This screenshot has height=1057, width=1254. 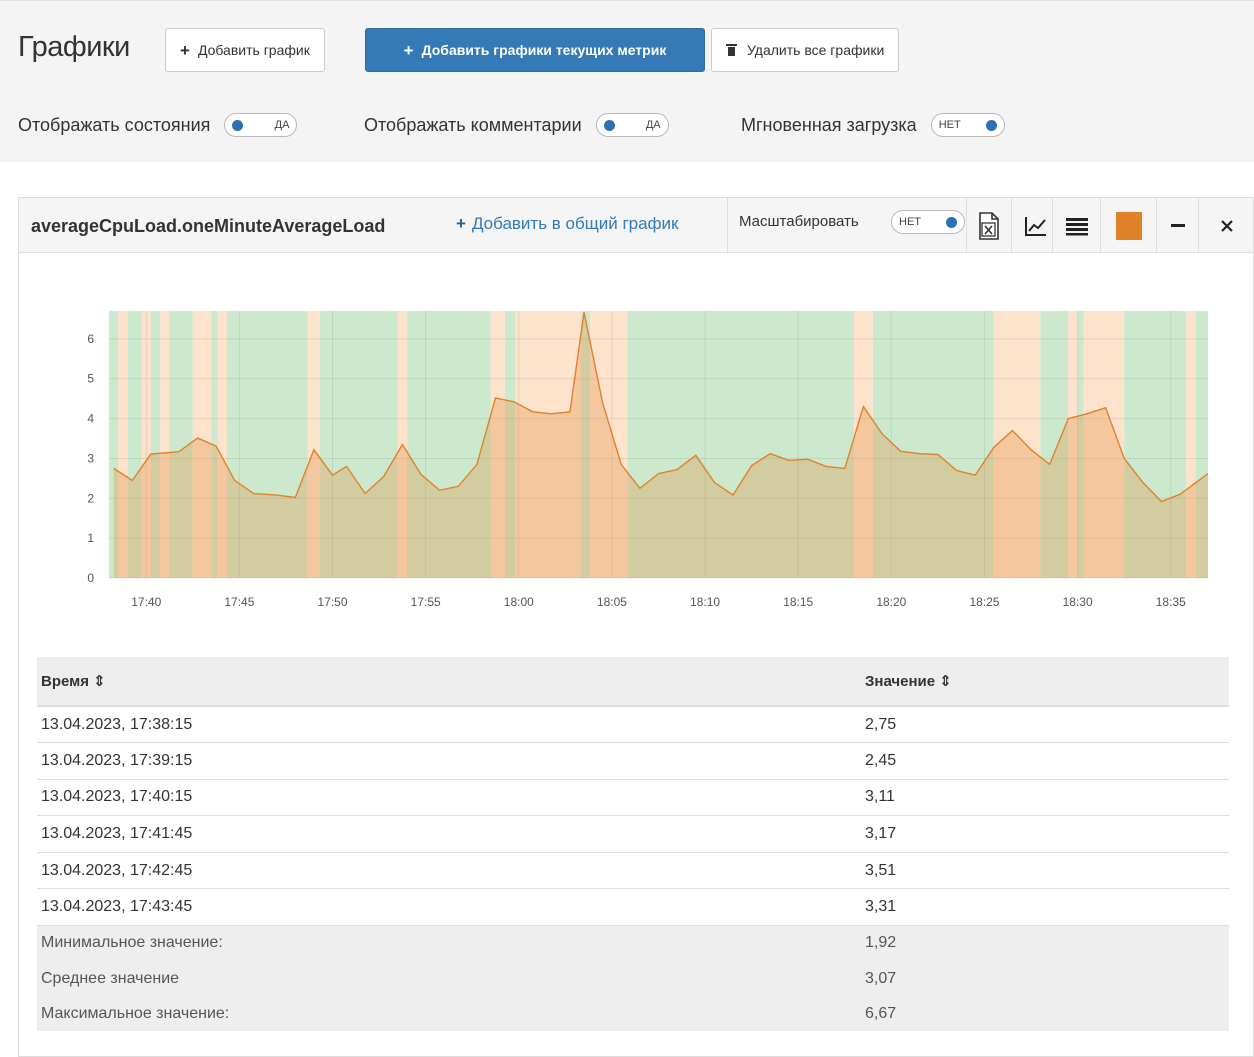 I want to click on table-row: 13.04.2023, 17:38:15 2,75, so click(x=633, y=725).